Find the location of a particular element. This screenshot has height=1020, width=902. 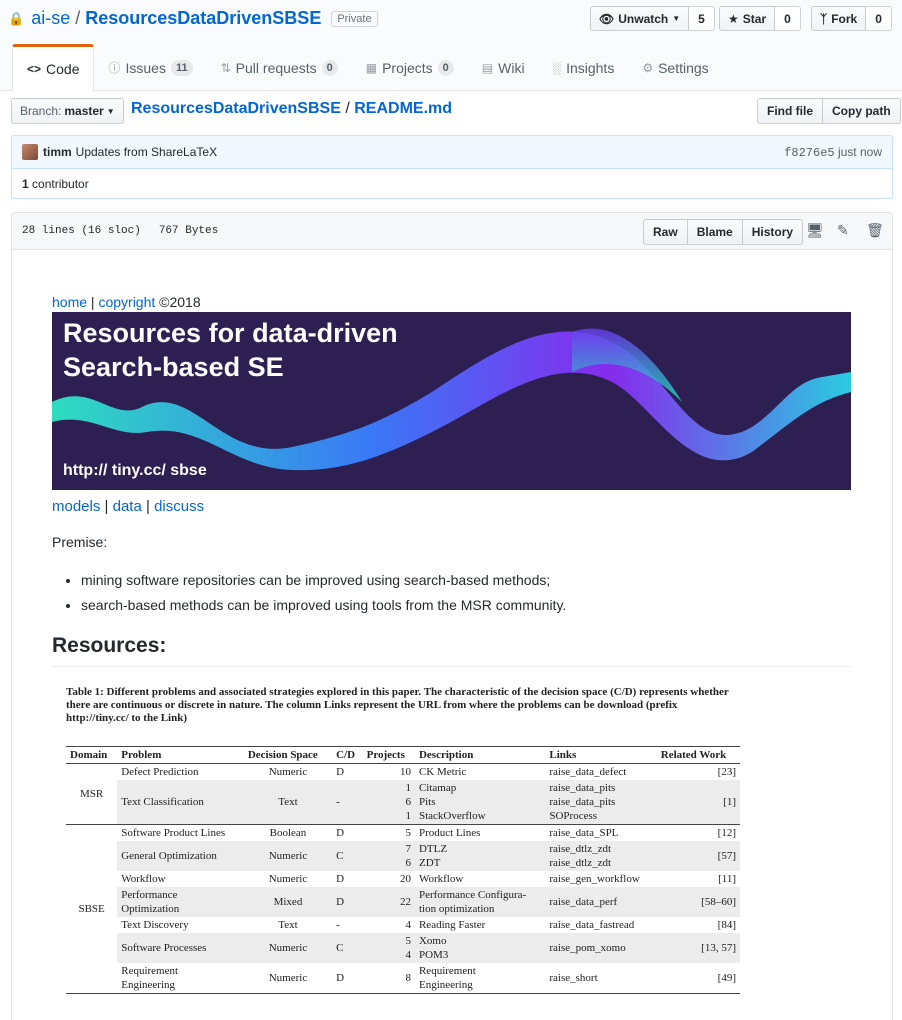

cell-desc: DTLZ ZDT is located at coordinates (480, 856).